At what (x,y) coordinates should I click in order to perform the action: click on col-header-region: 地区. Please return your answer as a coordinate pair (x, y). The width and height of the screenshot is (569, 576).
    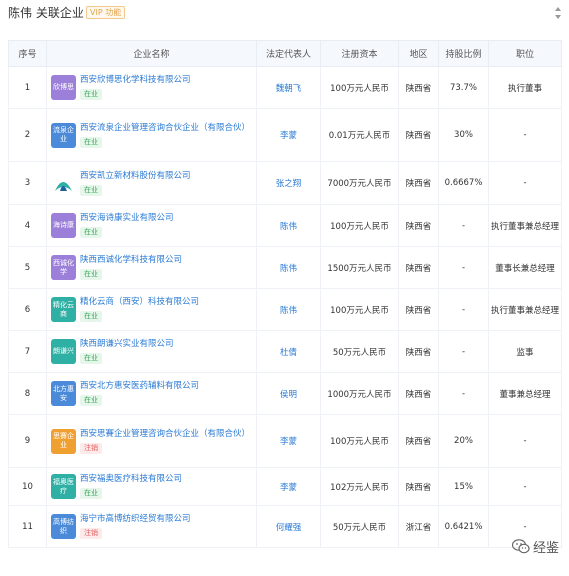
    Looking at the image, I should click on (418, 53).